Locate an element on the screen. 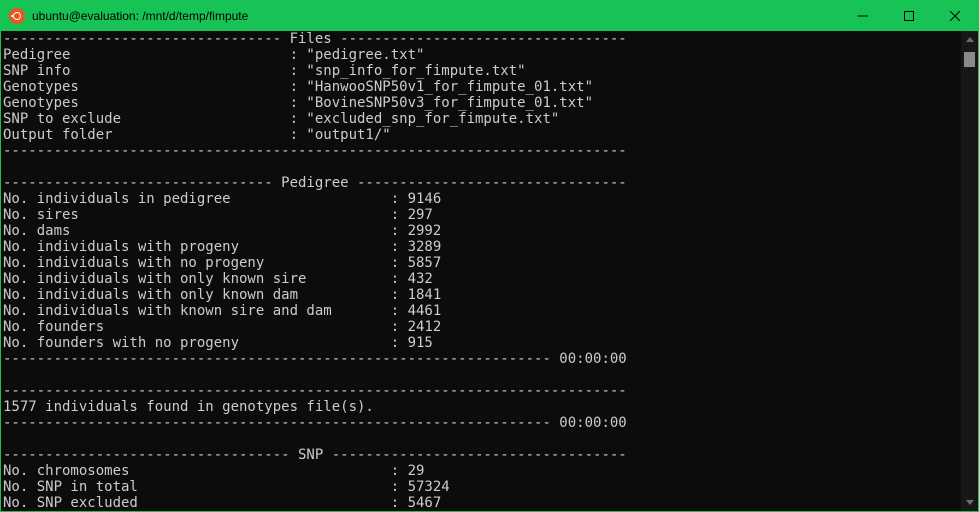 The height and width of the screenshot is (512, 979). minimize-button is located at coordinates (863, 16).